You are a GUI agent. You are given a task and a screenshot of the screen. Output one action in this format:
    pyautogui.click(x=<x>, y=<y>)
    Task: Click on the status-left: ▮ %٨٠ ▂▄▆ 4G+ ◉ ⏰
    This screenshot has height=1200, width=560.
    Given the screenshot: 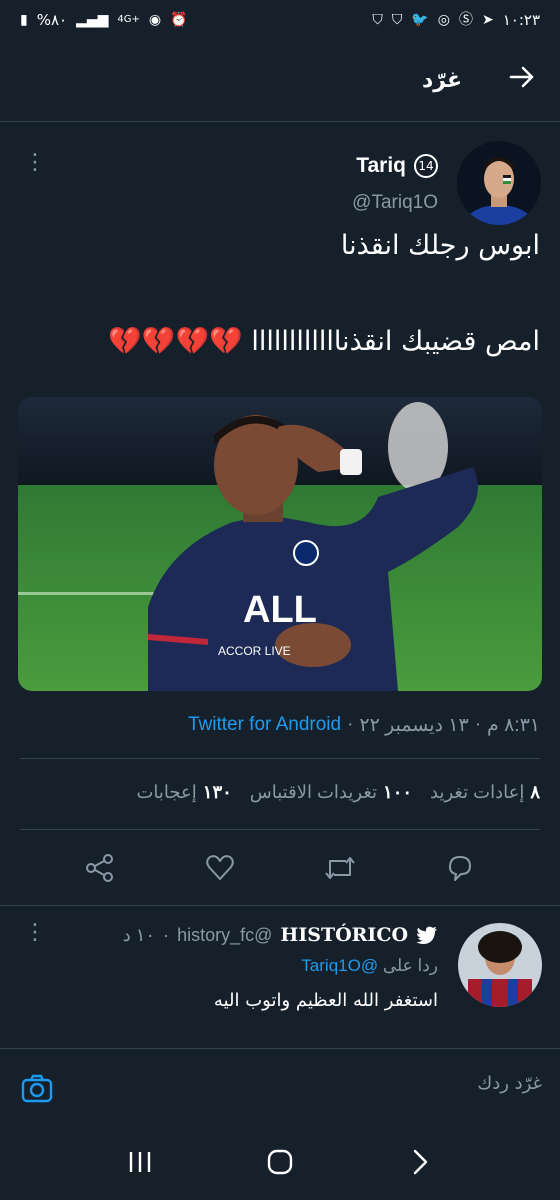 What is the action you would take?
    pyautogui.click(x=104, y=20)
    